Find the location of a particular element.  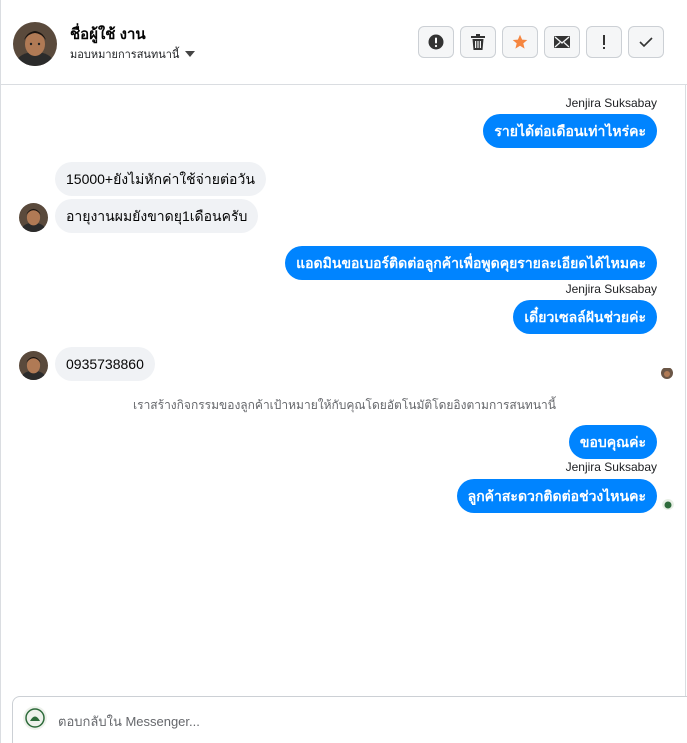

important-button is located at coordinates (604, 42).